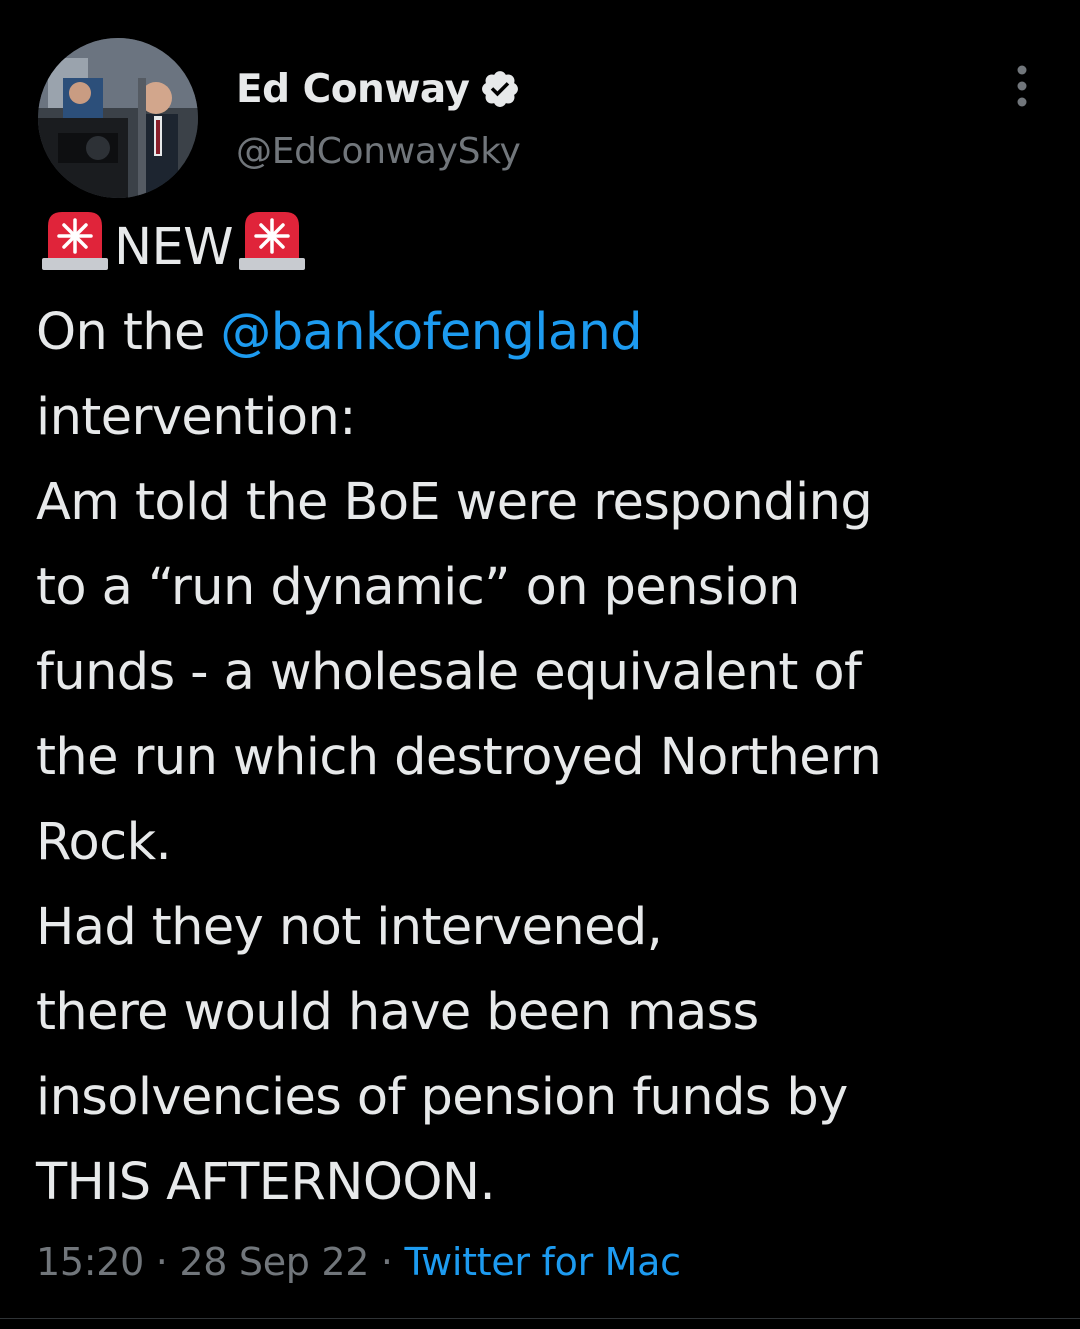 Image resolution: width=1080 pixels, height=1329 pixels. I want to click on text-line: there would have been mass, so click(397, 1012).